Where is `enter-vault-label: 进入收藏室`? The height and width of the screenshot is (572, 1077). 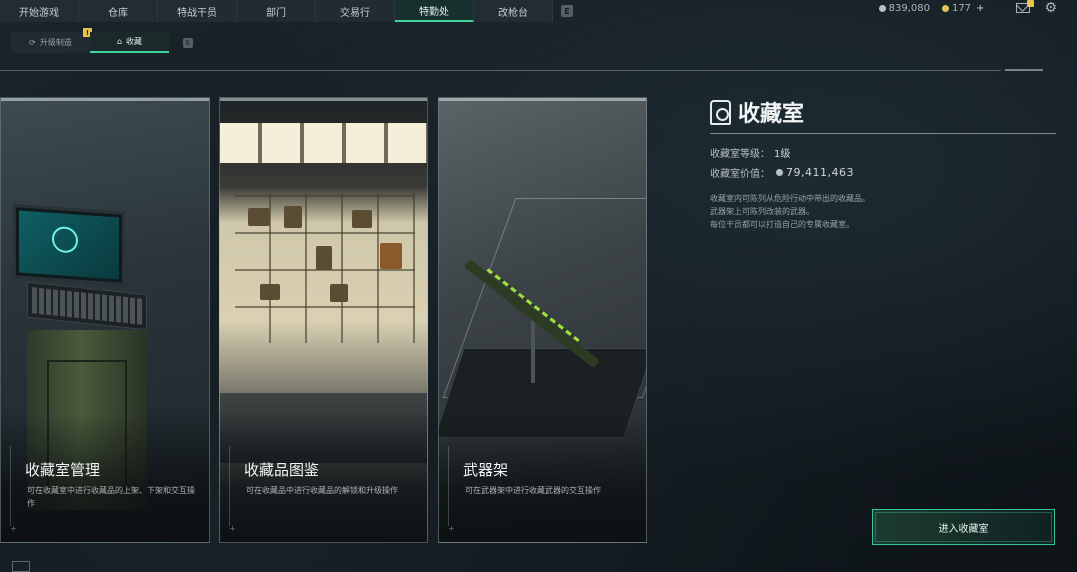
enter-vault-label: 进入收藏室 is located at coordinates (963, 529).